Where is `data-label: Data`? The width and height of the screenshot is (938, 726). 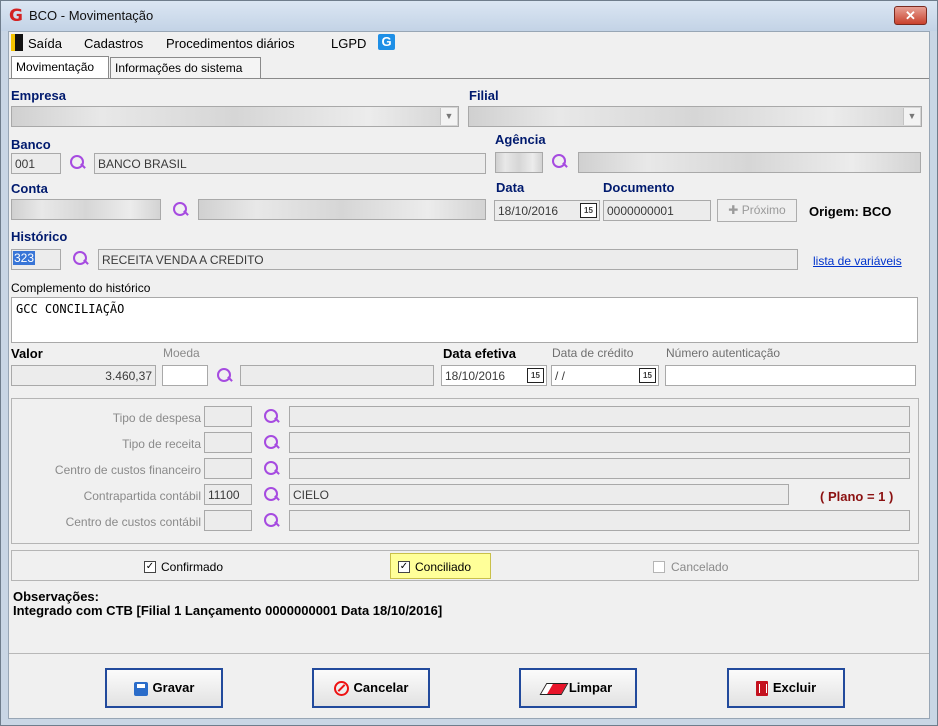 data-label: Data is located at coordinates (510, 187).